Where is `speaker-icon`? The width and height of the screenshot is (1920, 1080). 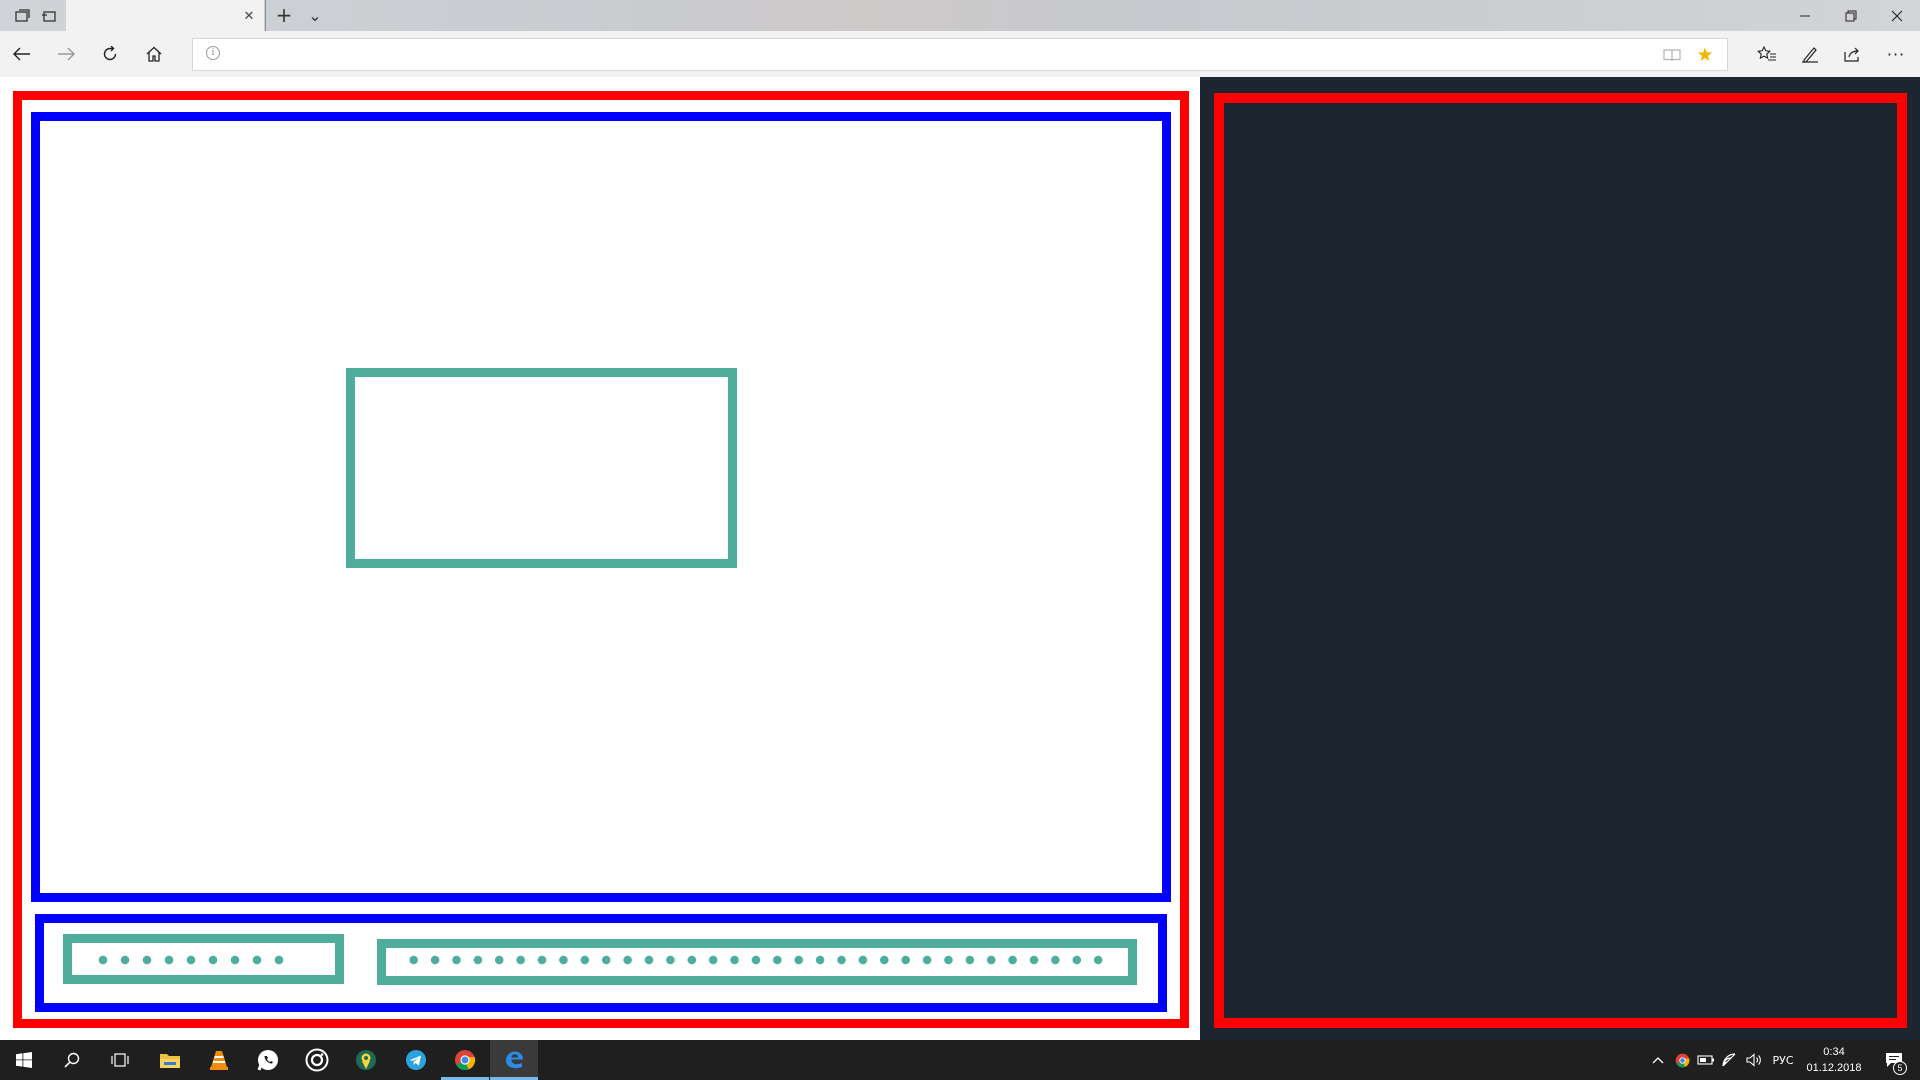
speaker-icon is located at coordinates (1753, 1060).